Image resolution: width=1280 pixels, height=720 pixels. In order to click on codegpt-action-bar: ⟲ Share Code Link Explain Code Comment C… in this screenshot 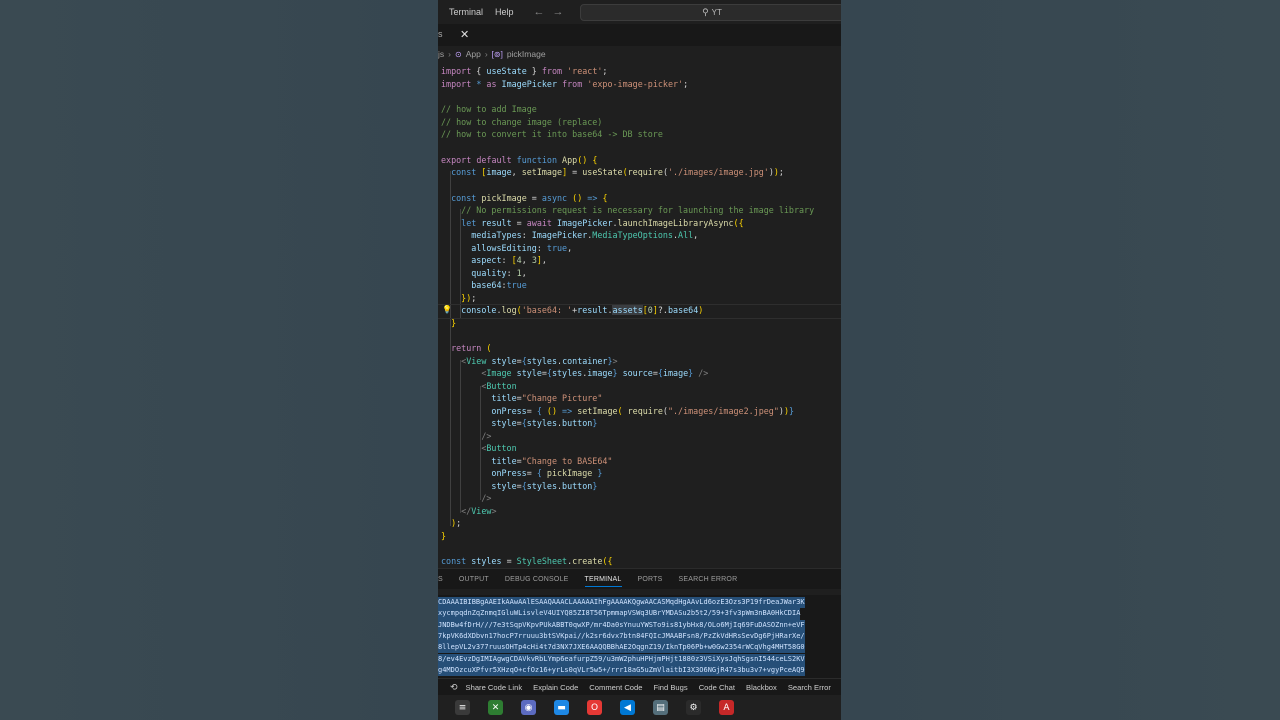, I will do `click(639, 687)`.